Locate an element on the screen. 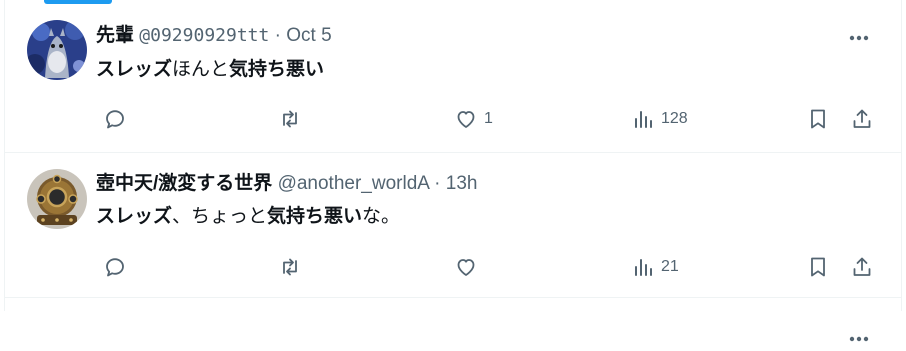 The image size is (906, 351). user-avatar-diving-helmet-icon is located at coordinates (57, 199).